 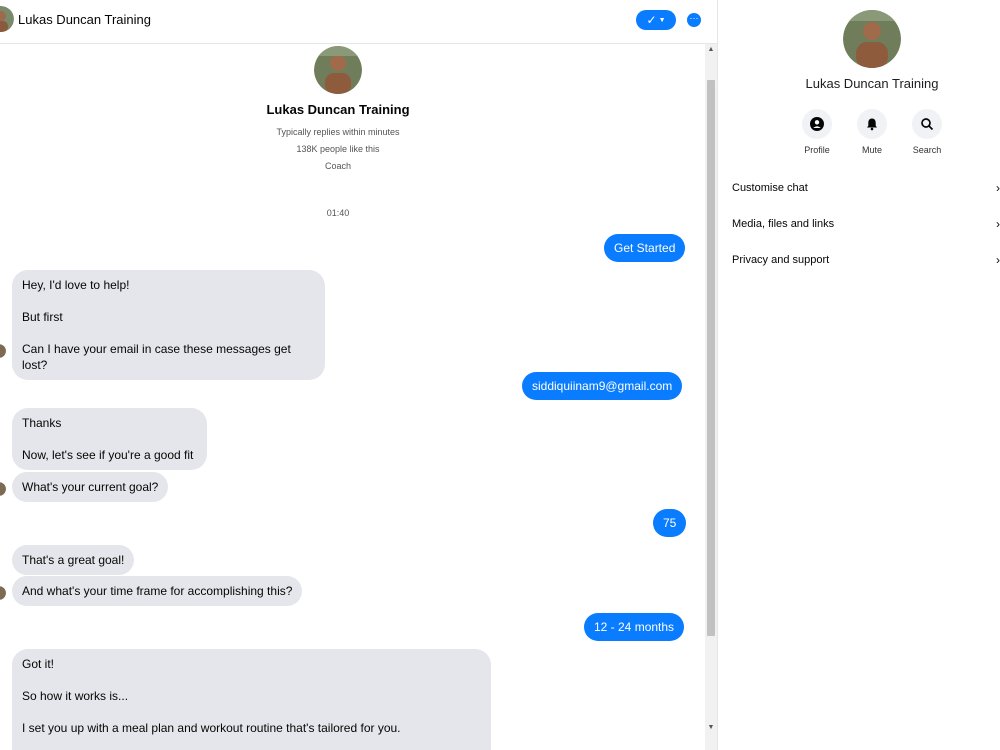 I want to click on conversation-title: Lukas Duncan Training, so click(x=84, y=19).